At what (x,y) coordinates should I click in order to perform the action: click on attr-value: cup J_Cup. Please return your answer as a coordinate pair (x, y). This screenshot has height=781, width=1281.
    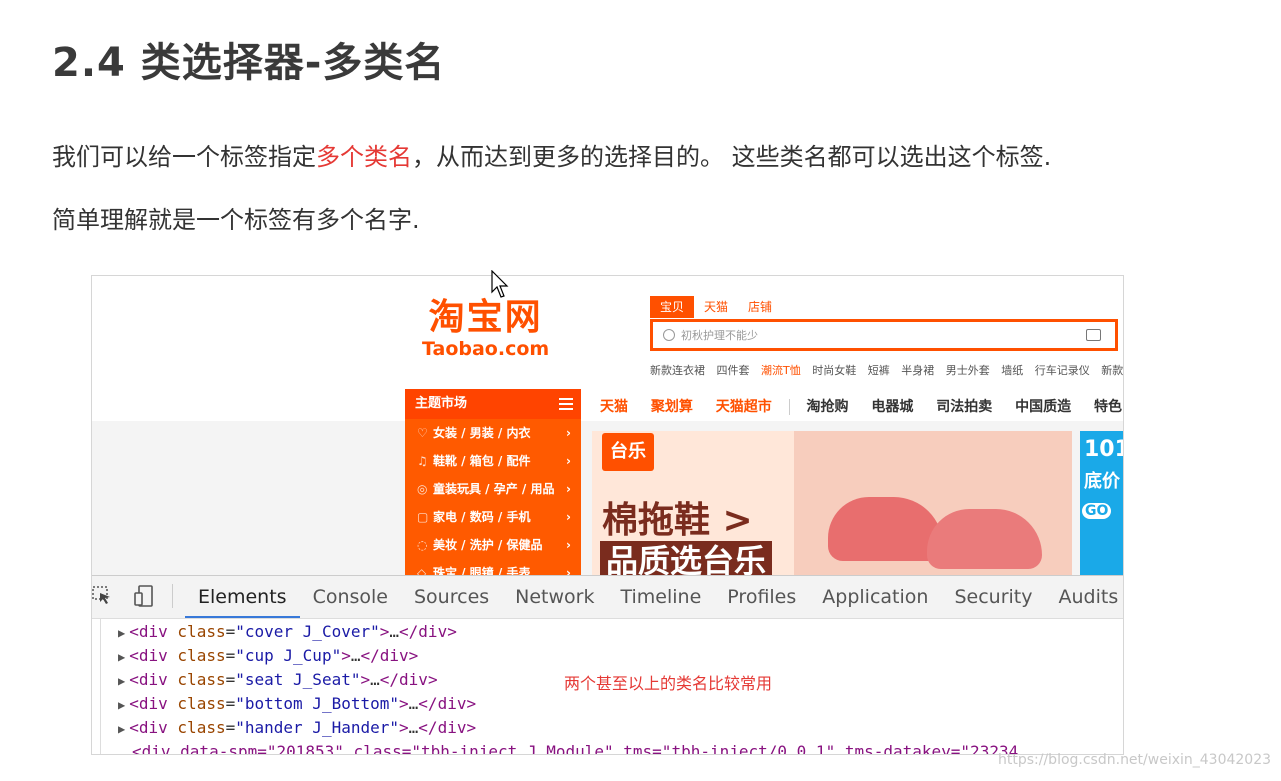
    Looking at the image, I should click on (288, 655).